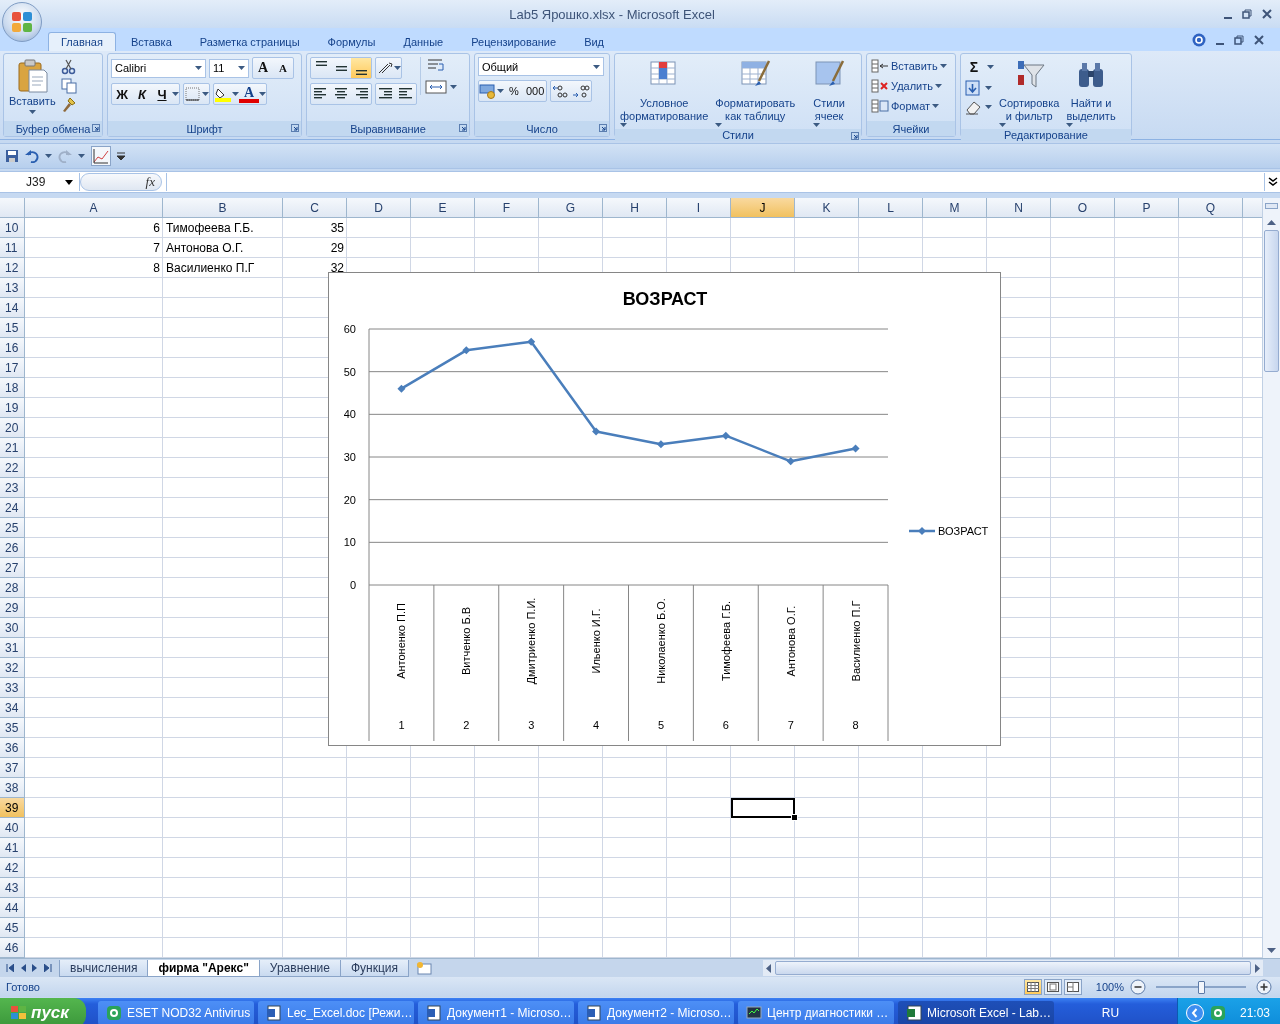 Image resolution: width=1280 pixels, height=1024 pixels. I want to click on row-header: 30, so click(12, 628).